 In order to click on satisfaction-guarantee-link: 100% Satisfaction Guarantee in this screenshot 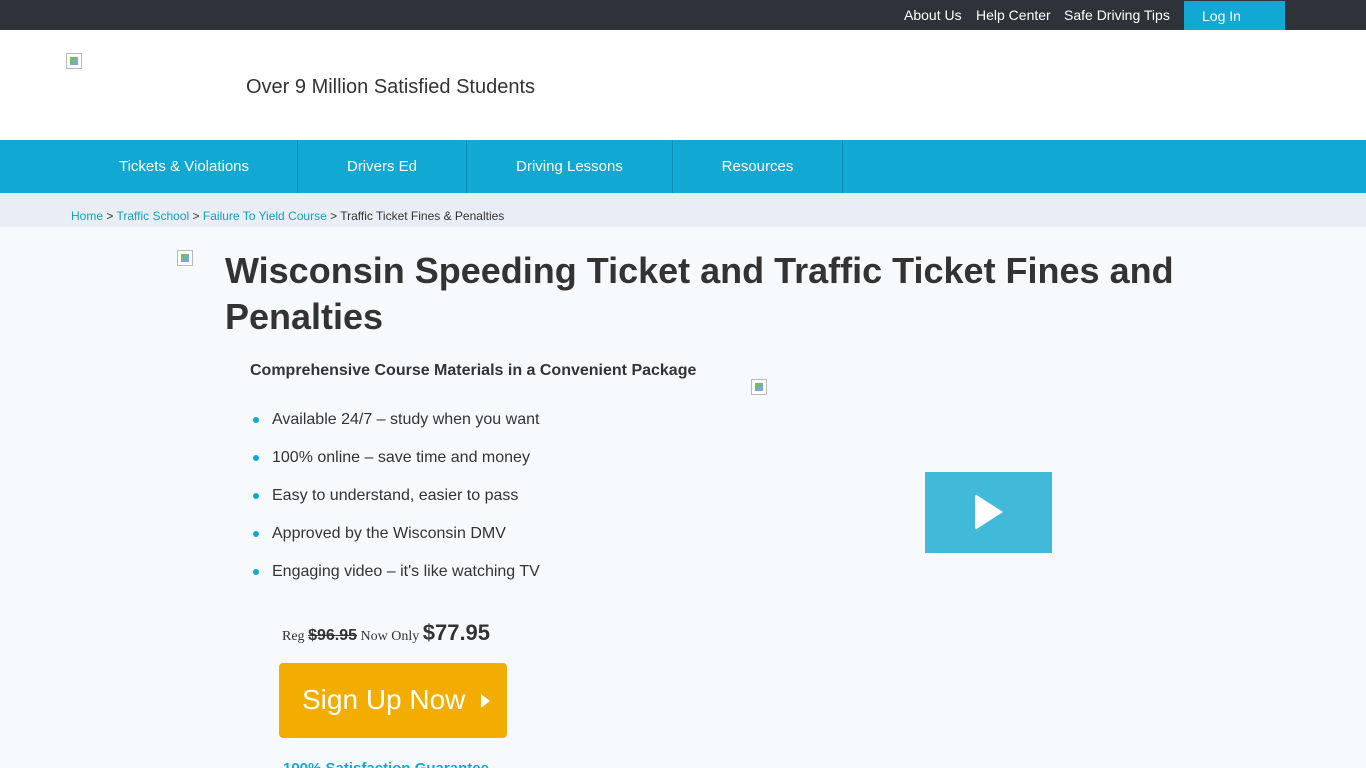, I will do `click(386, 764)`.